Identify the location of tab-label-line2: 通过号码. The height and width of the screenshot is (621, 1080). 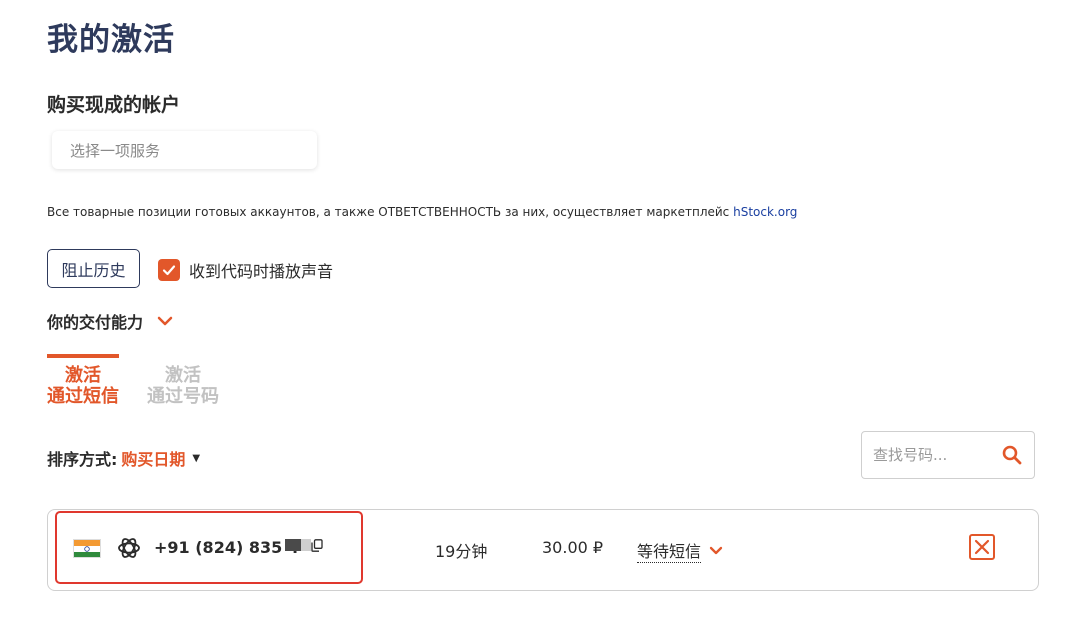
(183, 396).